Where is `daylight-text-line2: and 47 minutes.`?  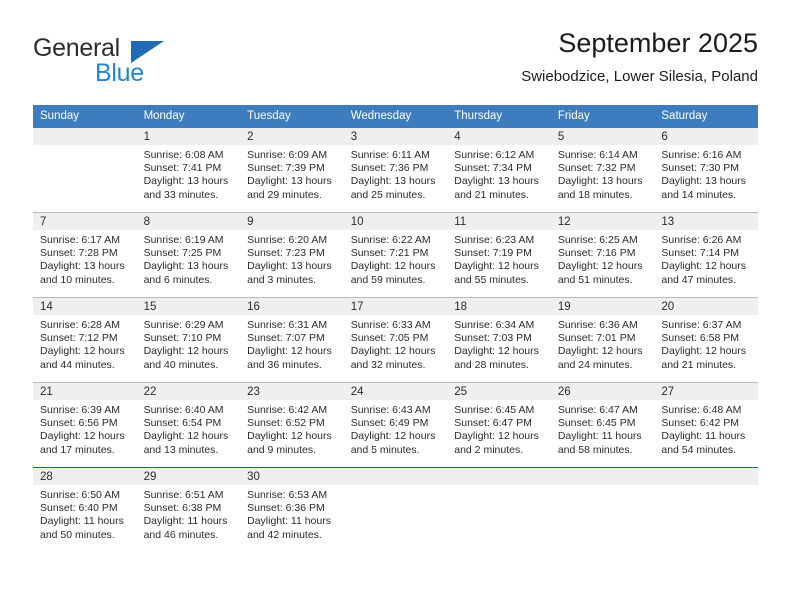 daylight-text-line2: and 47 minutes. is located at coordinates (699, 279).